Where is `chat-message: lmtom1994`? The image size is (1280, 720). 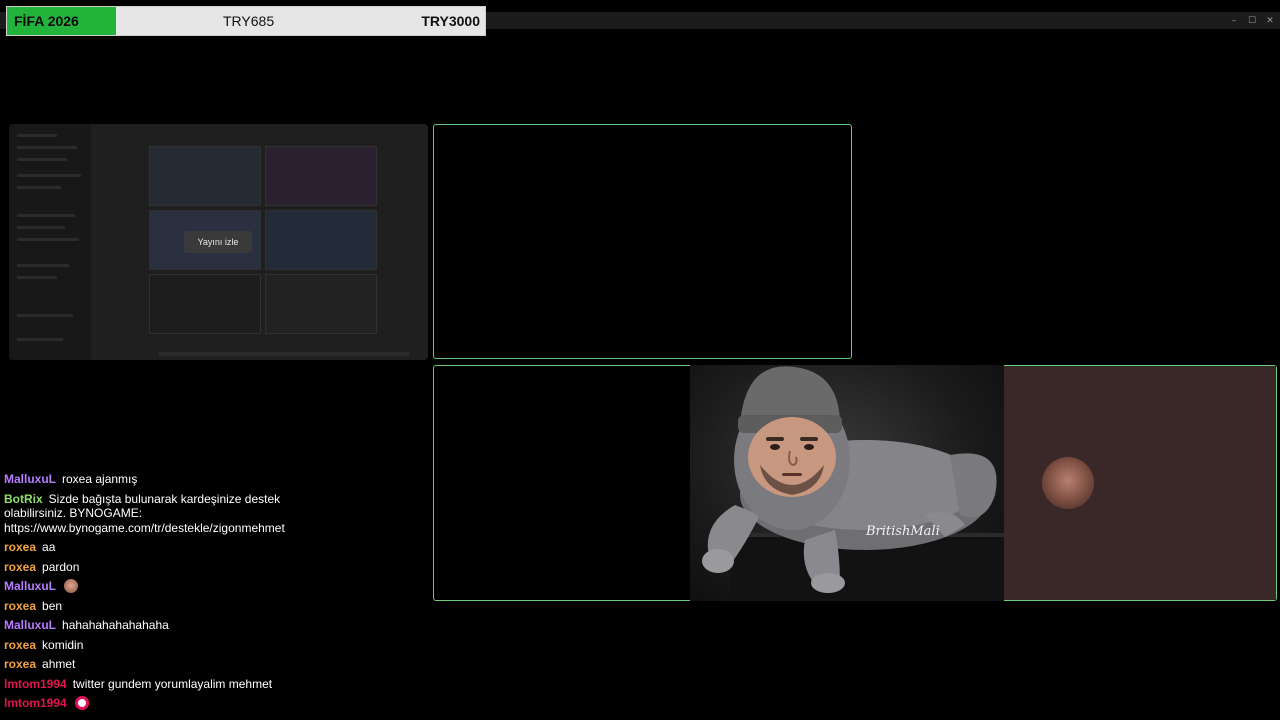
chat-message: lmtom1994 is located at coordinates (154, 703).